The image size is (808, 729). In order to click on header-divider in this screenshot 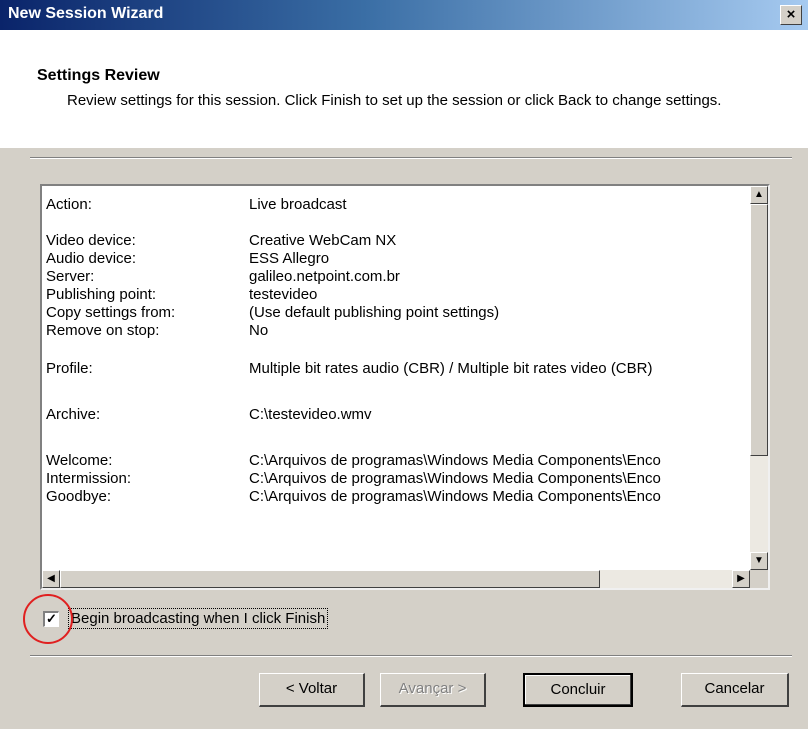, I will do `click(411, 158)`.